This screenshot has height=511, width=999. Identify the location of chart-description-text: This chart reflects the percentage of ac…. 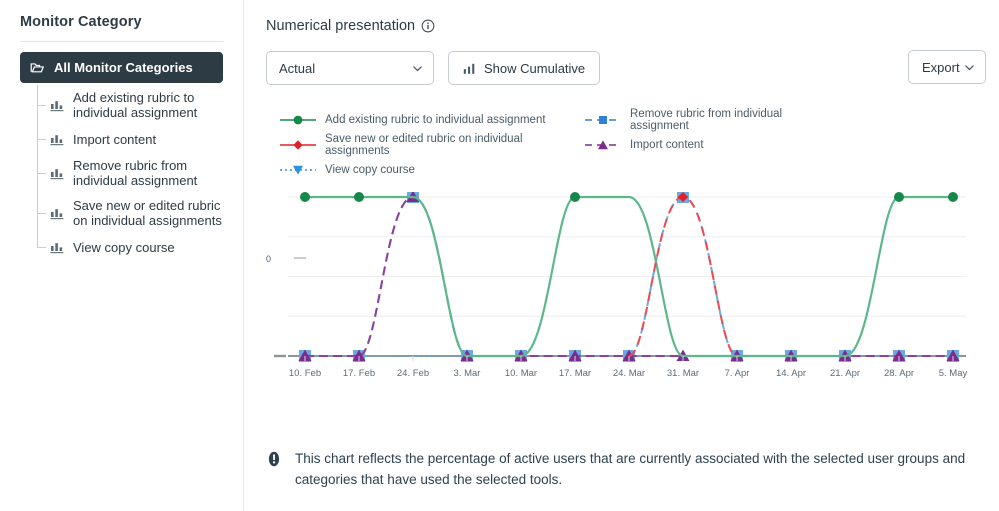
(630, 469).